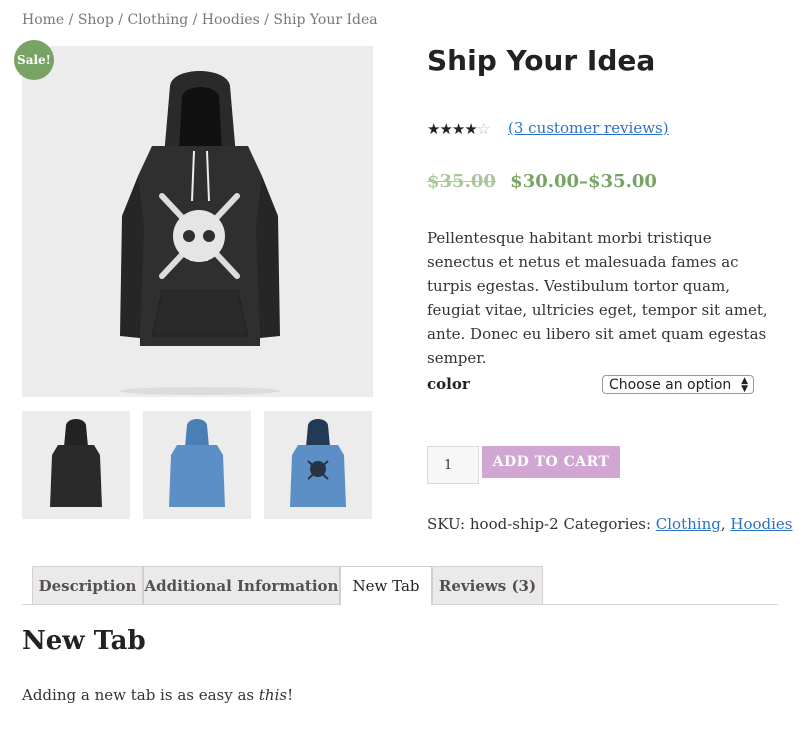  I want to click on star-rating: ★★★★☆, so click(458, 129).